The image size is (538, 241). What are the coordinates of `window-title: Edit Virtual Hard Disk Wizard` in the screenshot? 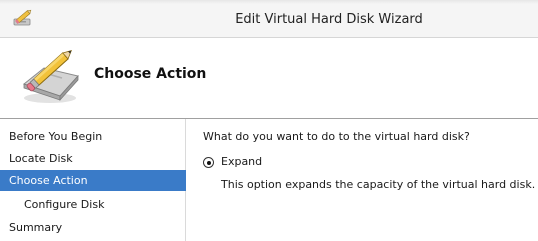 It's located at (329, 19).